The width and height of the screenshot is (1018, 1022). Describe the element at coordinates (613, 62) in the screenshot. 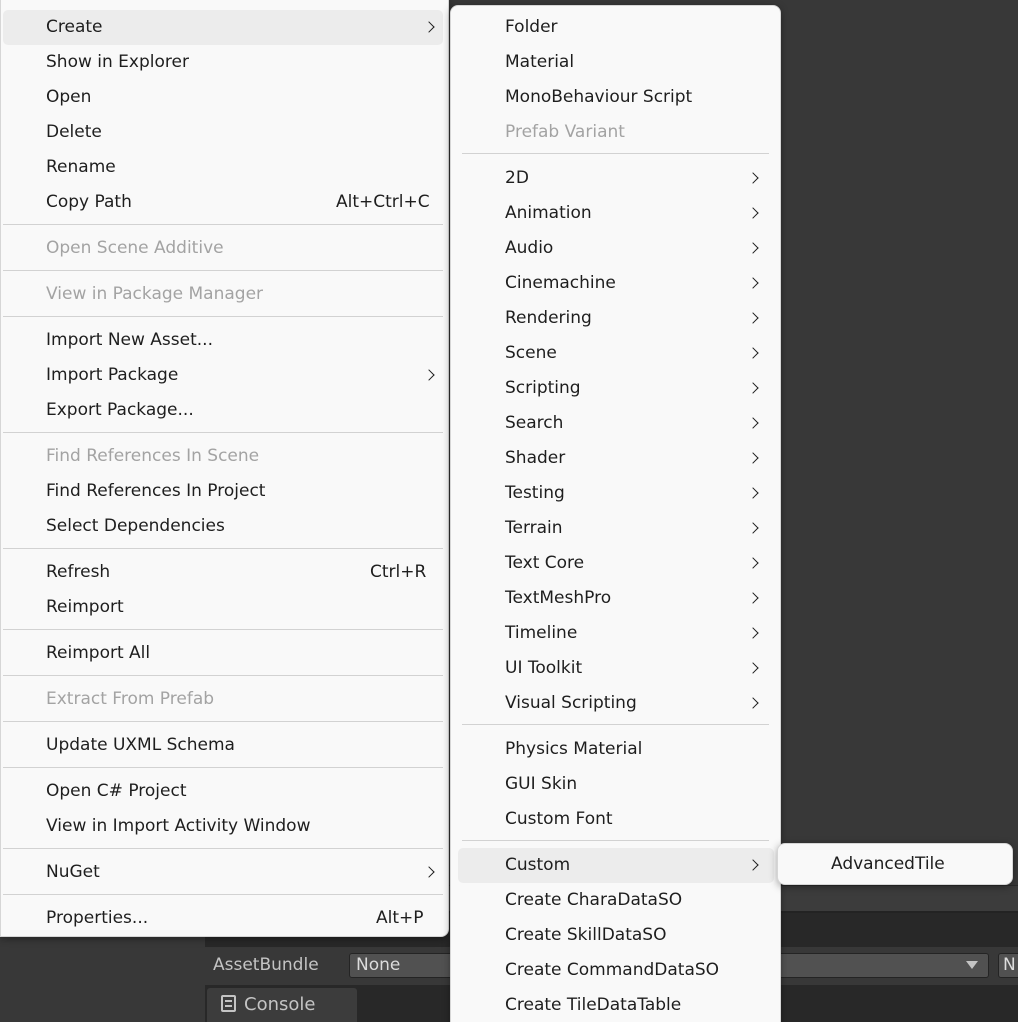

I see `menu-item-material: Material` at that location.